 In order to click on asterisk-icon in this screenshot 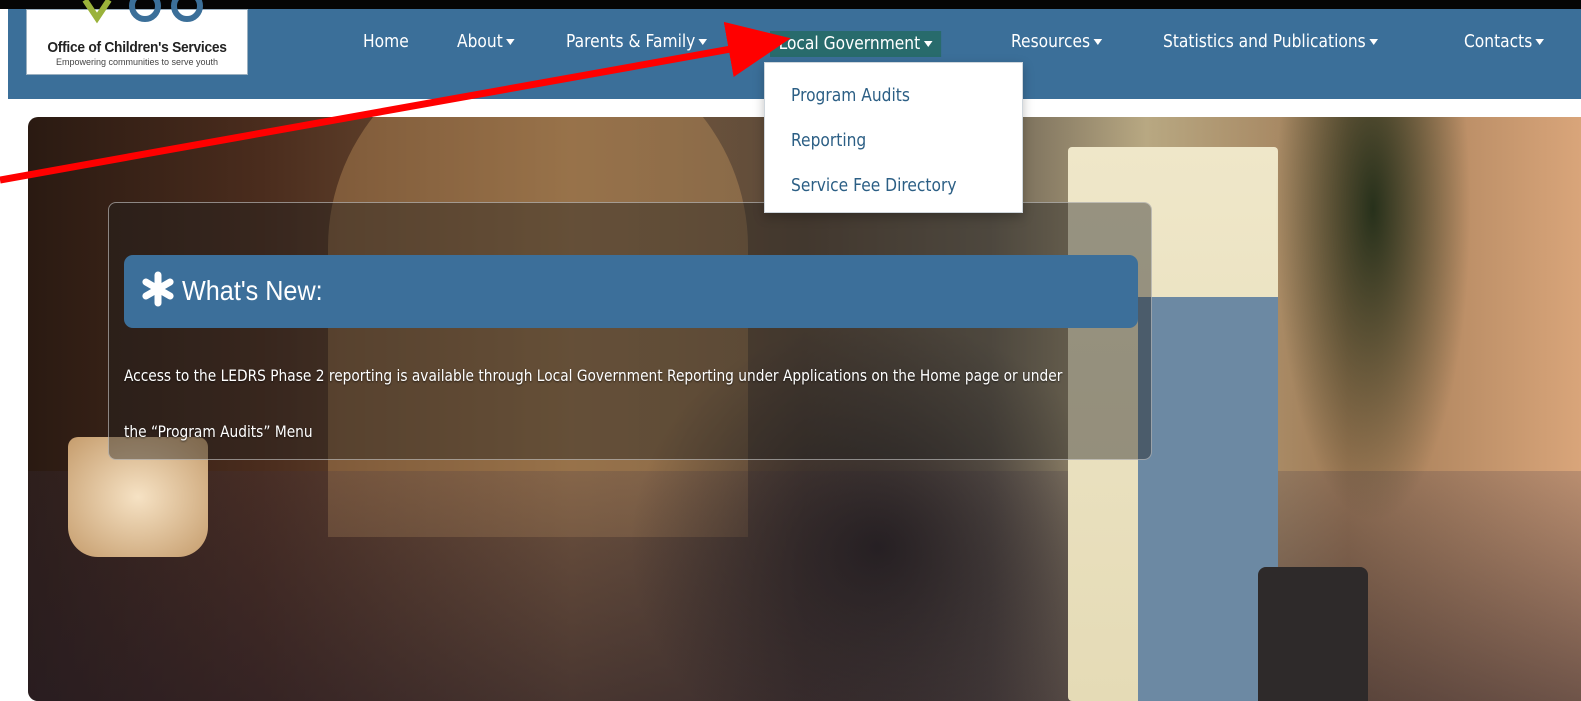, I will do `click(158, 289)`.